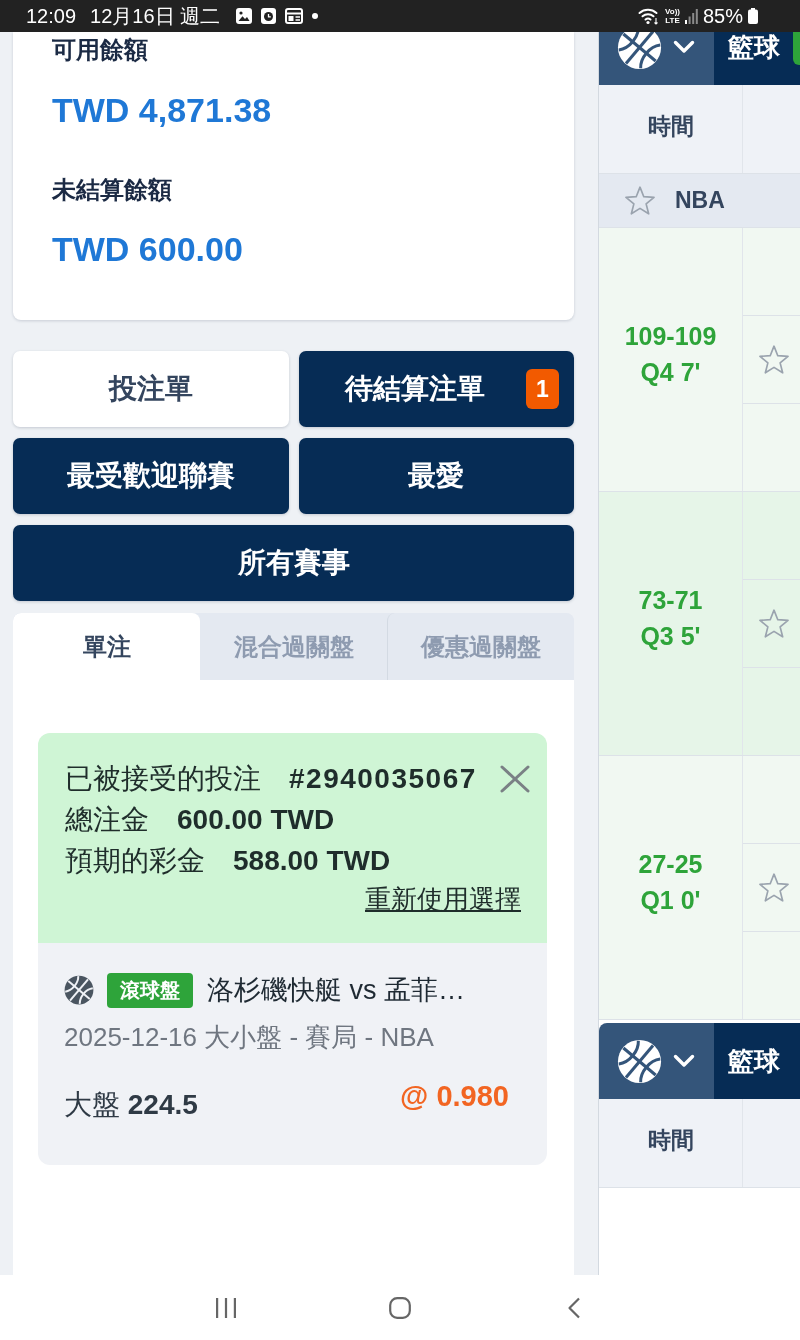  I want to click on balance-amount: TWD 600.00, so click(147, 249).